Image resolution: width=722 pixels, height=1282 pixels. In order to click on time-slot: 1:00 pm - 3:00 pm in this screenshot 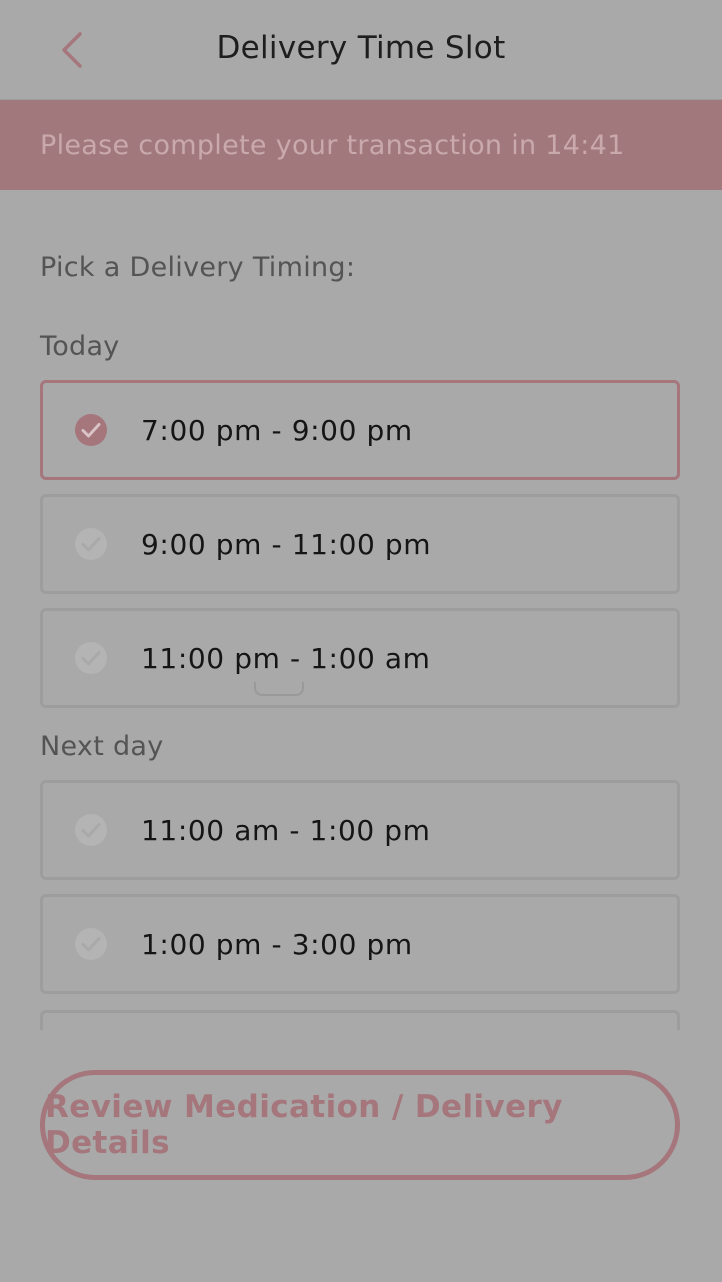, I will do `click(360, 944)`.